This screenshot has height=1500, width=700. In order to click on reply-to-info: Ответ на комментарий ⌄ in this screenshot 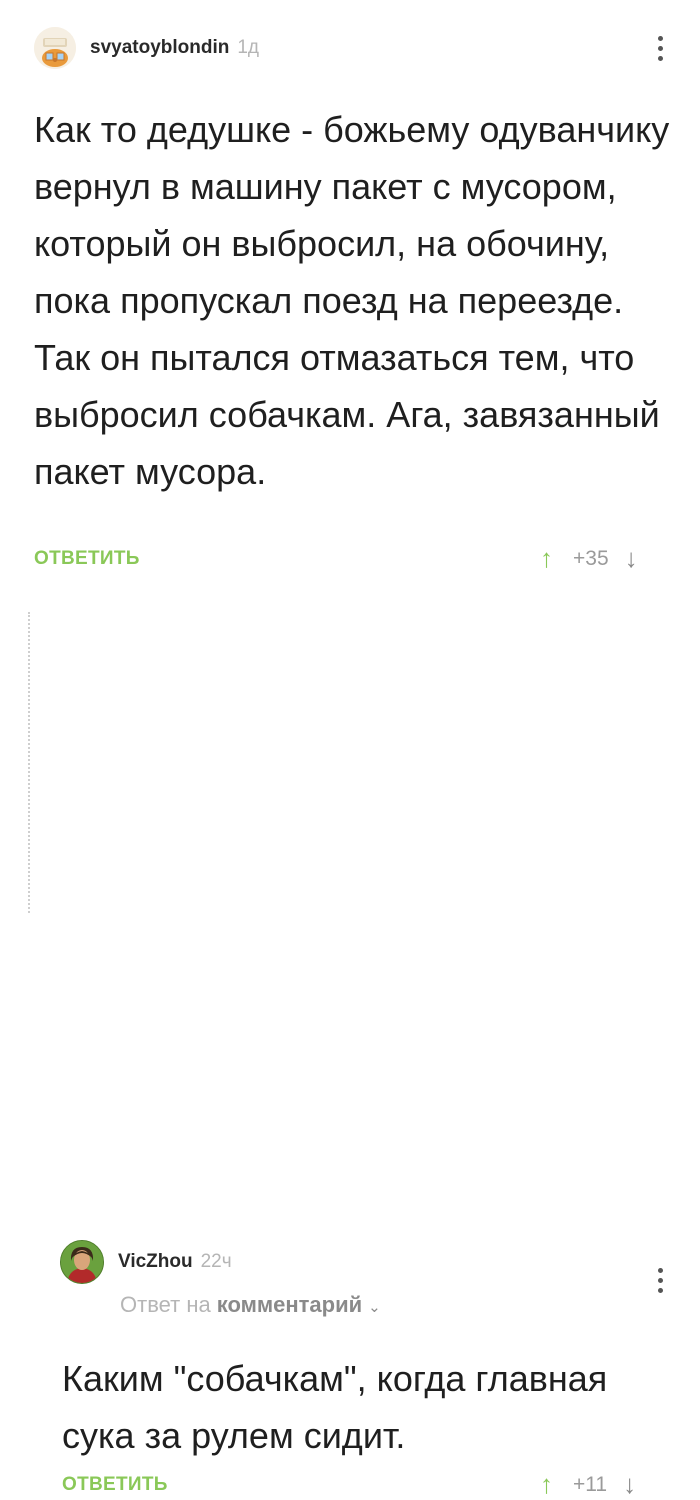, I will do `click(250, 1305)`.